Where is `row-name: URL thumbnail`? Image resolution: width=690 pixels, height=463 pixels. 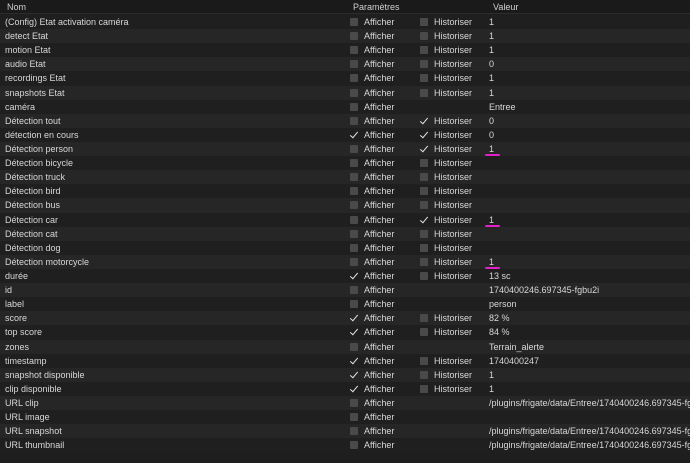 row-name: URL thumbnail is located at coordinates (35, 445).